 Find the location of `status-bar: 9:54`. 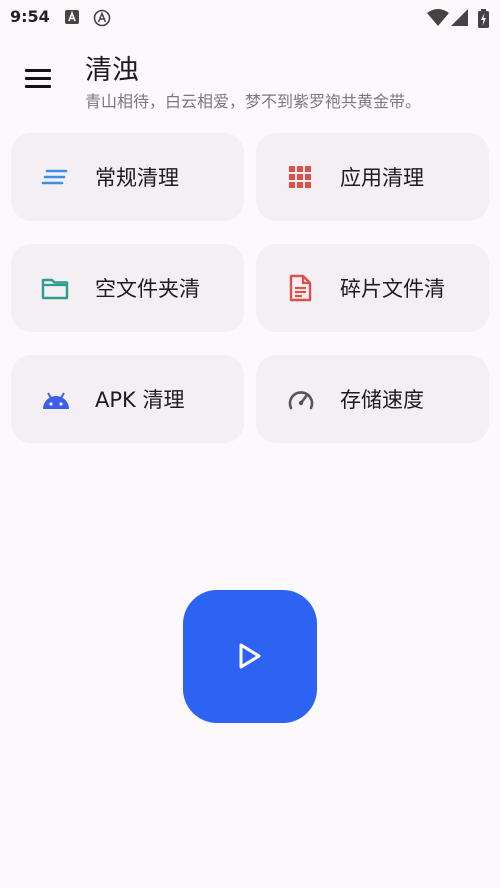

status-bar: 9:54 is located at coordinates (250, 17).